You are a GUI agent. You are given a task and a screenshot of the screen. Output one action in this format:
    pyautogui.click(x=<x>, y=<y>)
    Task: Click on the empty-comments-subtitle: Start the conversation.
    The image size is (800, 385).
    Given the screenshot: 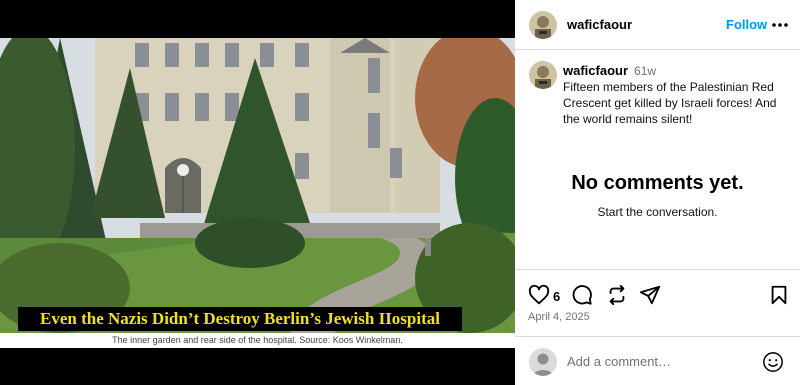 What is the action you would take?
    pyautogui.click(x=657, y=212)
    